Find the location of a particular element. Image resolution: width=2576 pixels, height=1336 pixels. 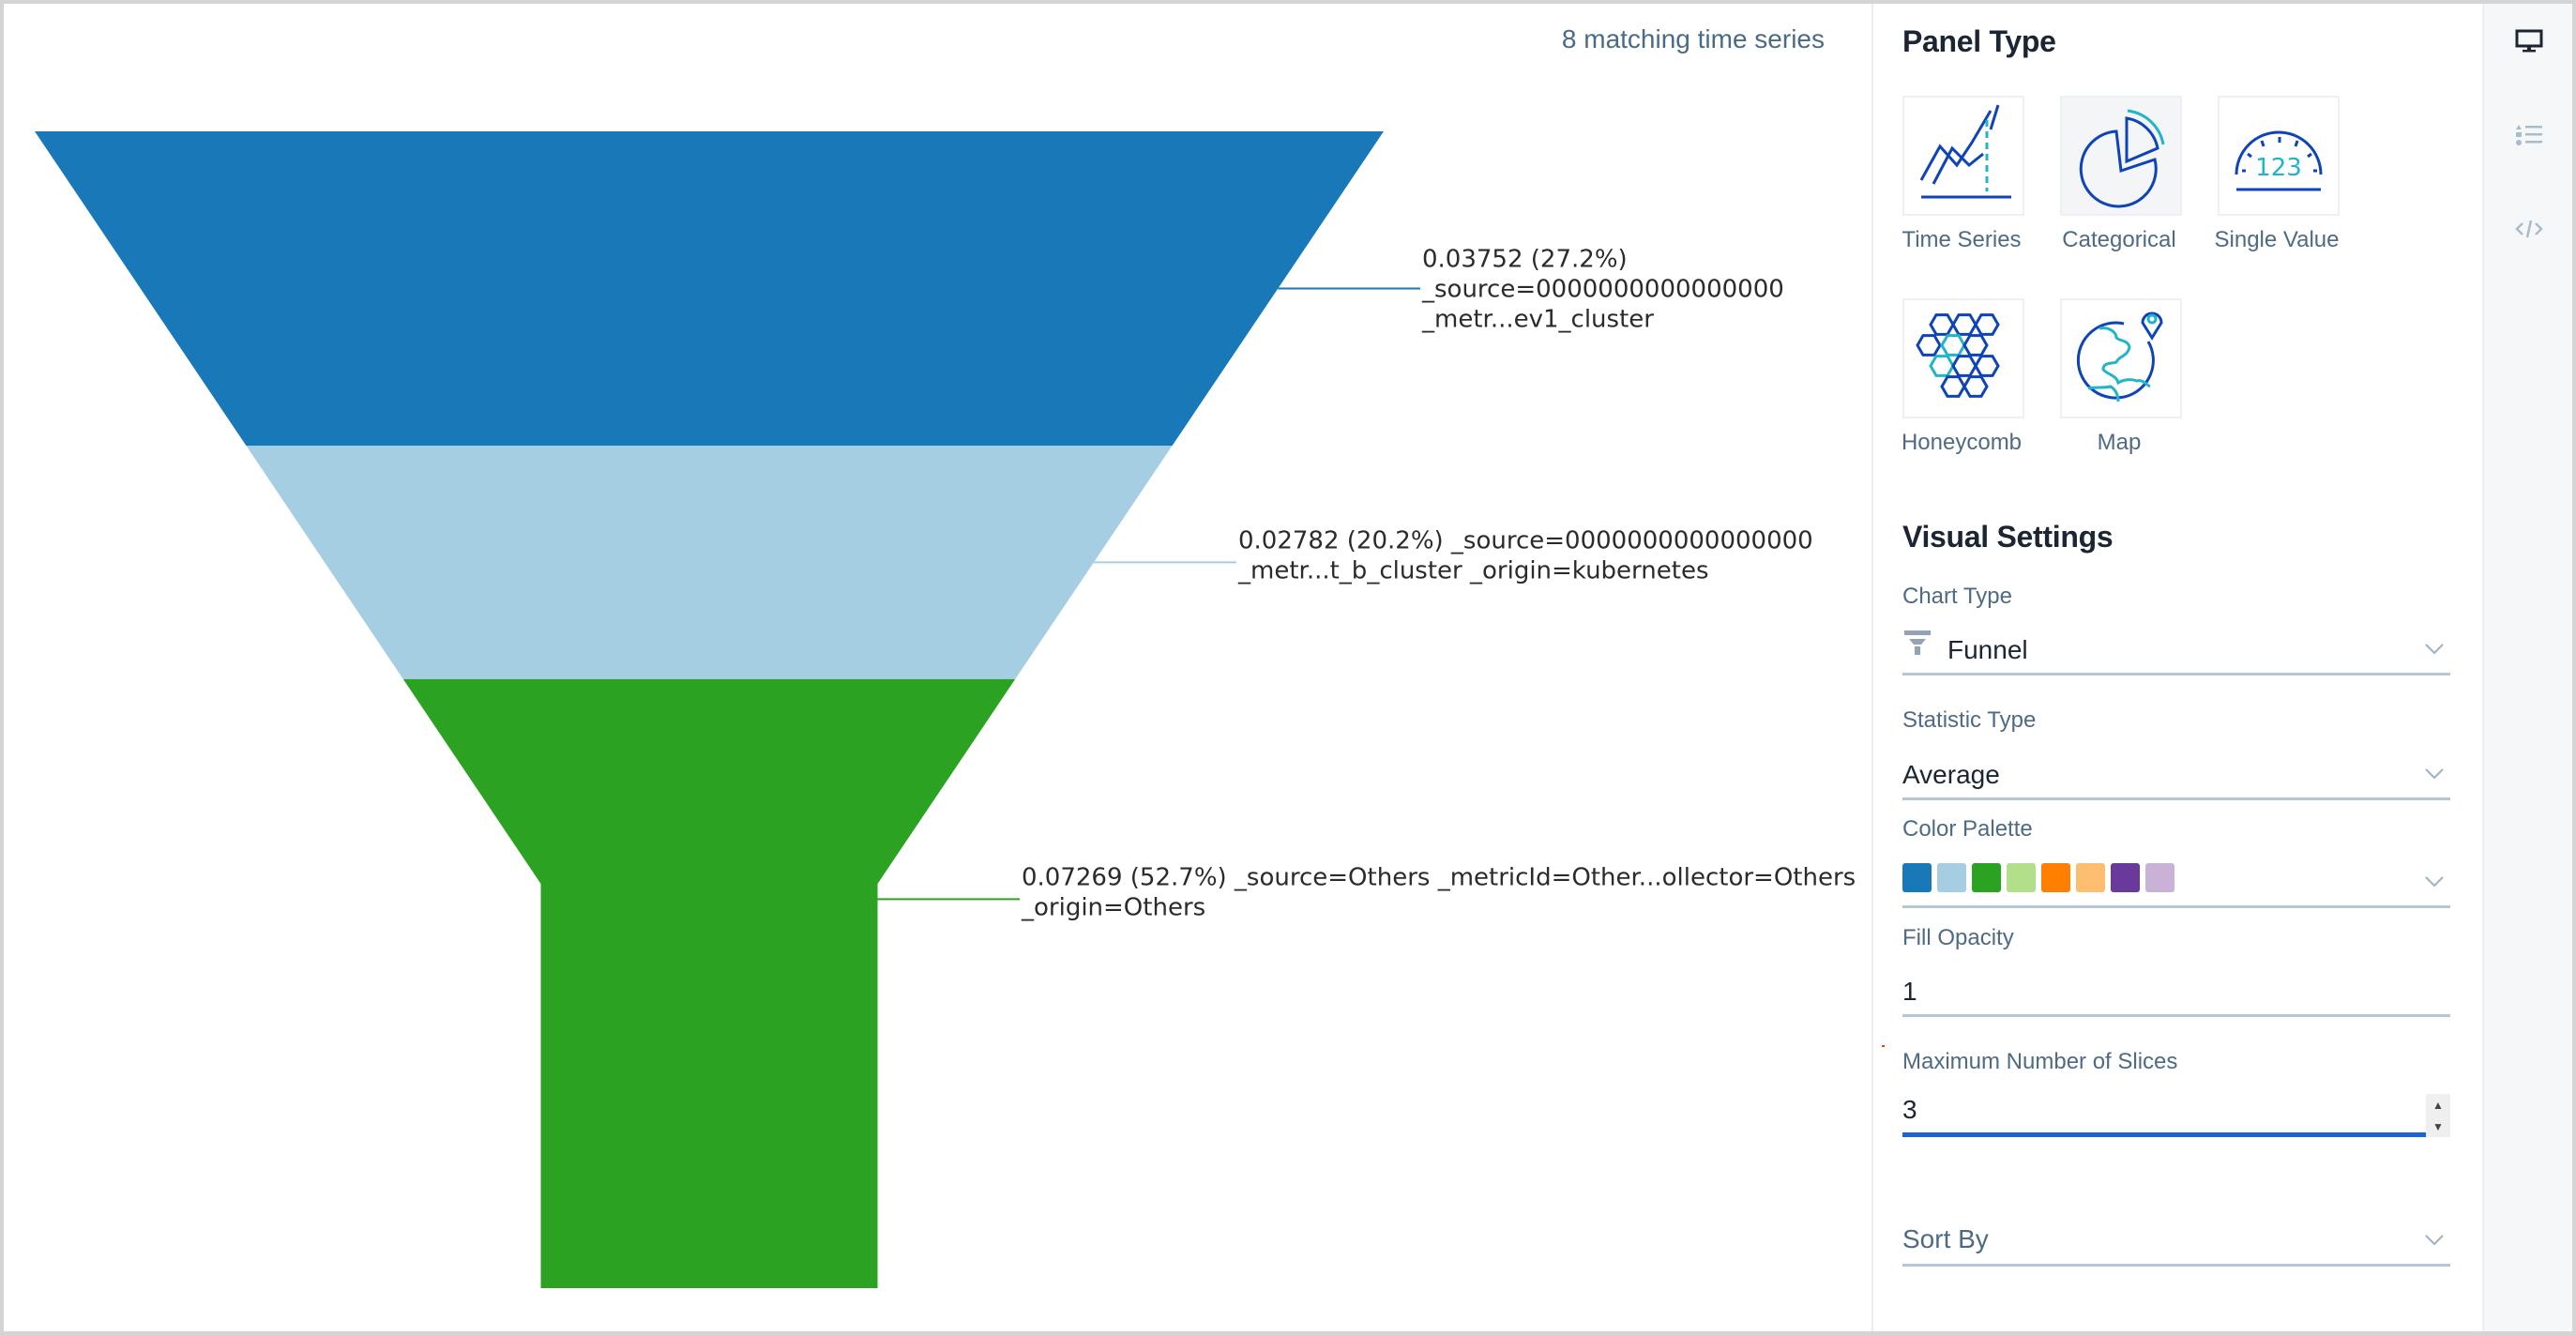

panel-type-label: Categorical is located at coordinates (2119, 239).